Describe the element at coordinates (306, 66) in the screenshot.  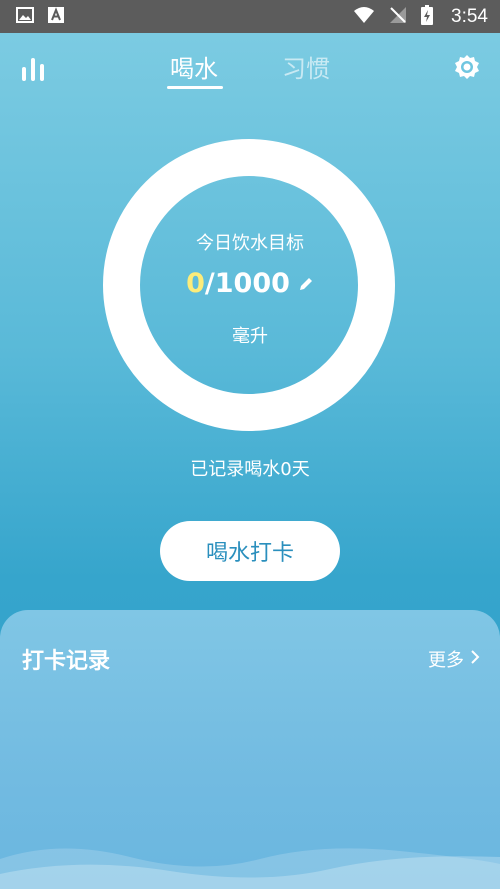
I see `tab-habits: 习惯` at that location.